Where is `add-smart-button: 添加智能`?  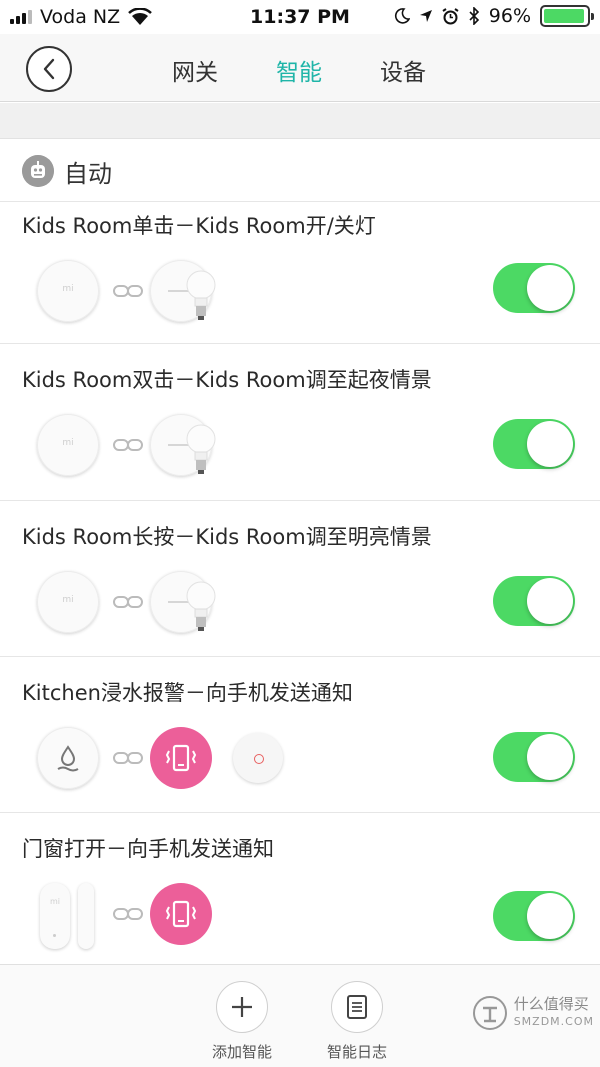 add-smart-button: 添加智能 is located at coordinates (242, 1021).